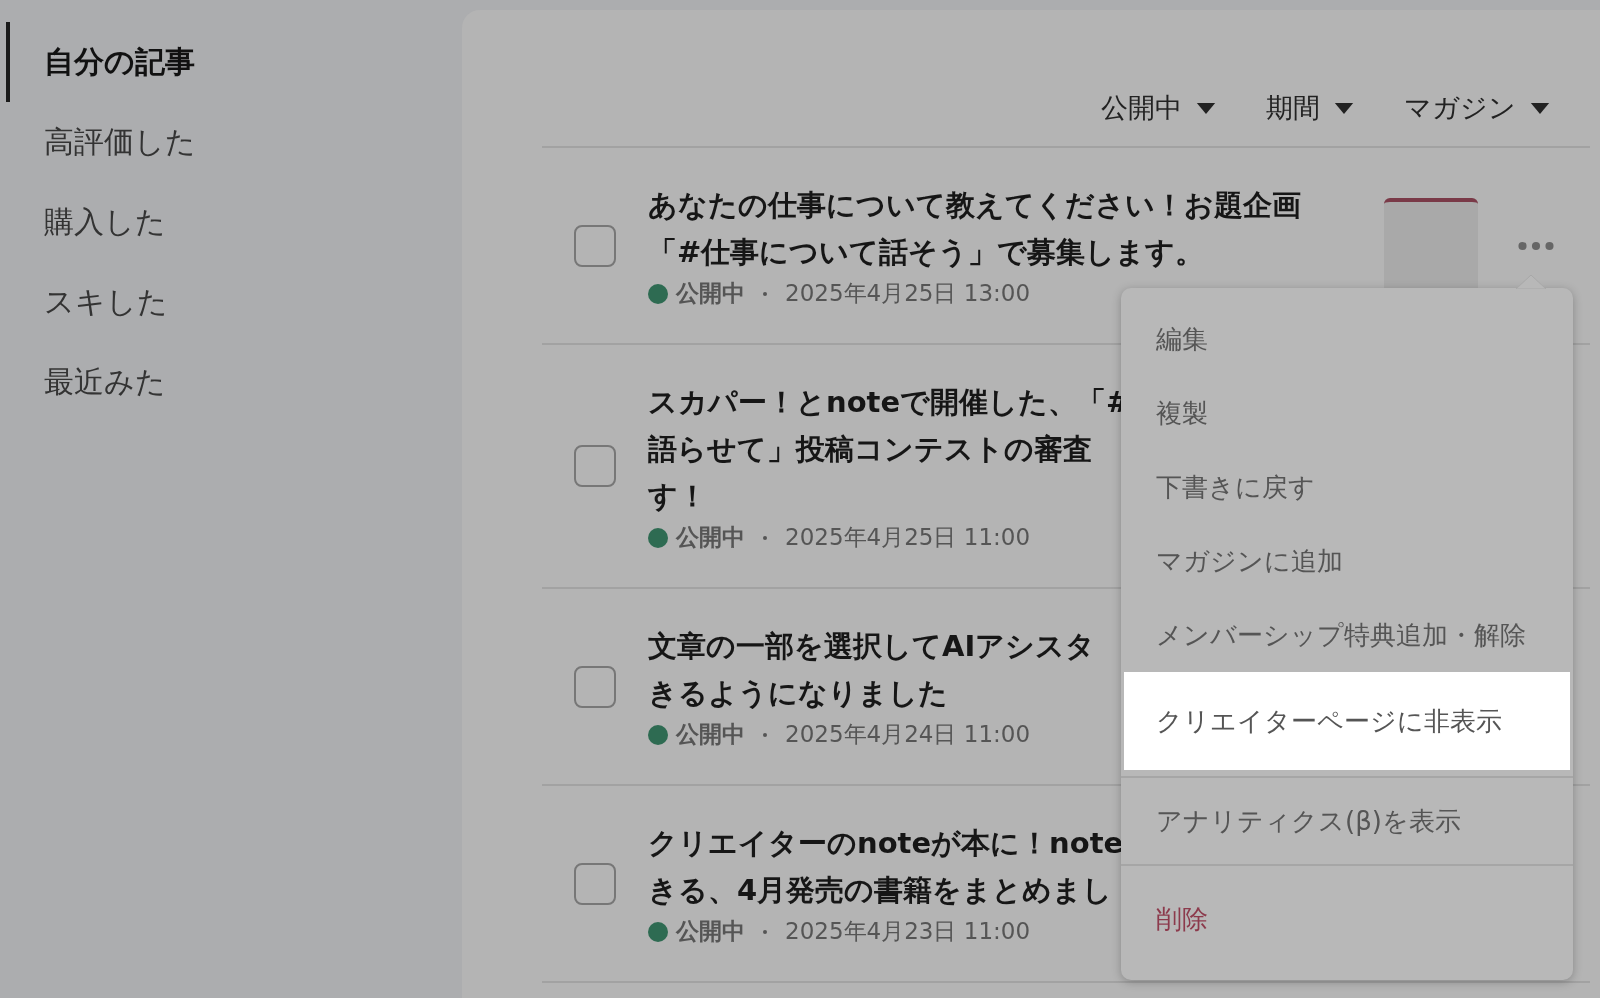 The image size is (1600, 998). I want to click on publish-date: 2025年4月25日 13:00, so click(908, 293).